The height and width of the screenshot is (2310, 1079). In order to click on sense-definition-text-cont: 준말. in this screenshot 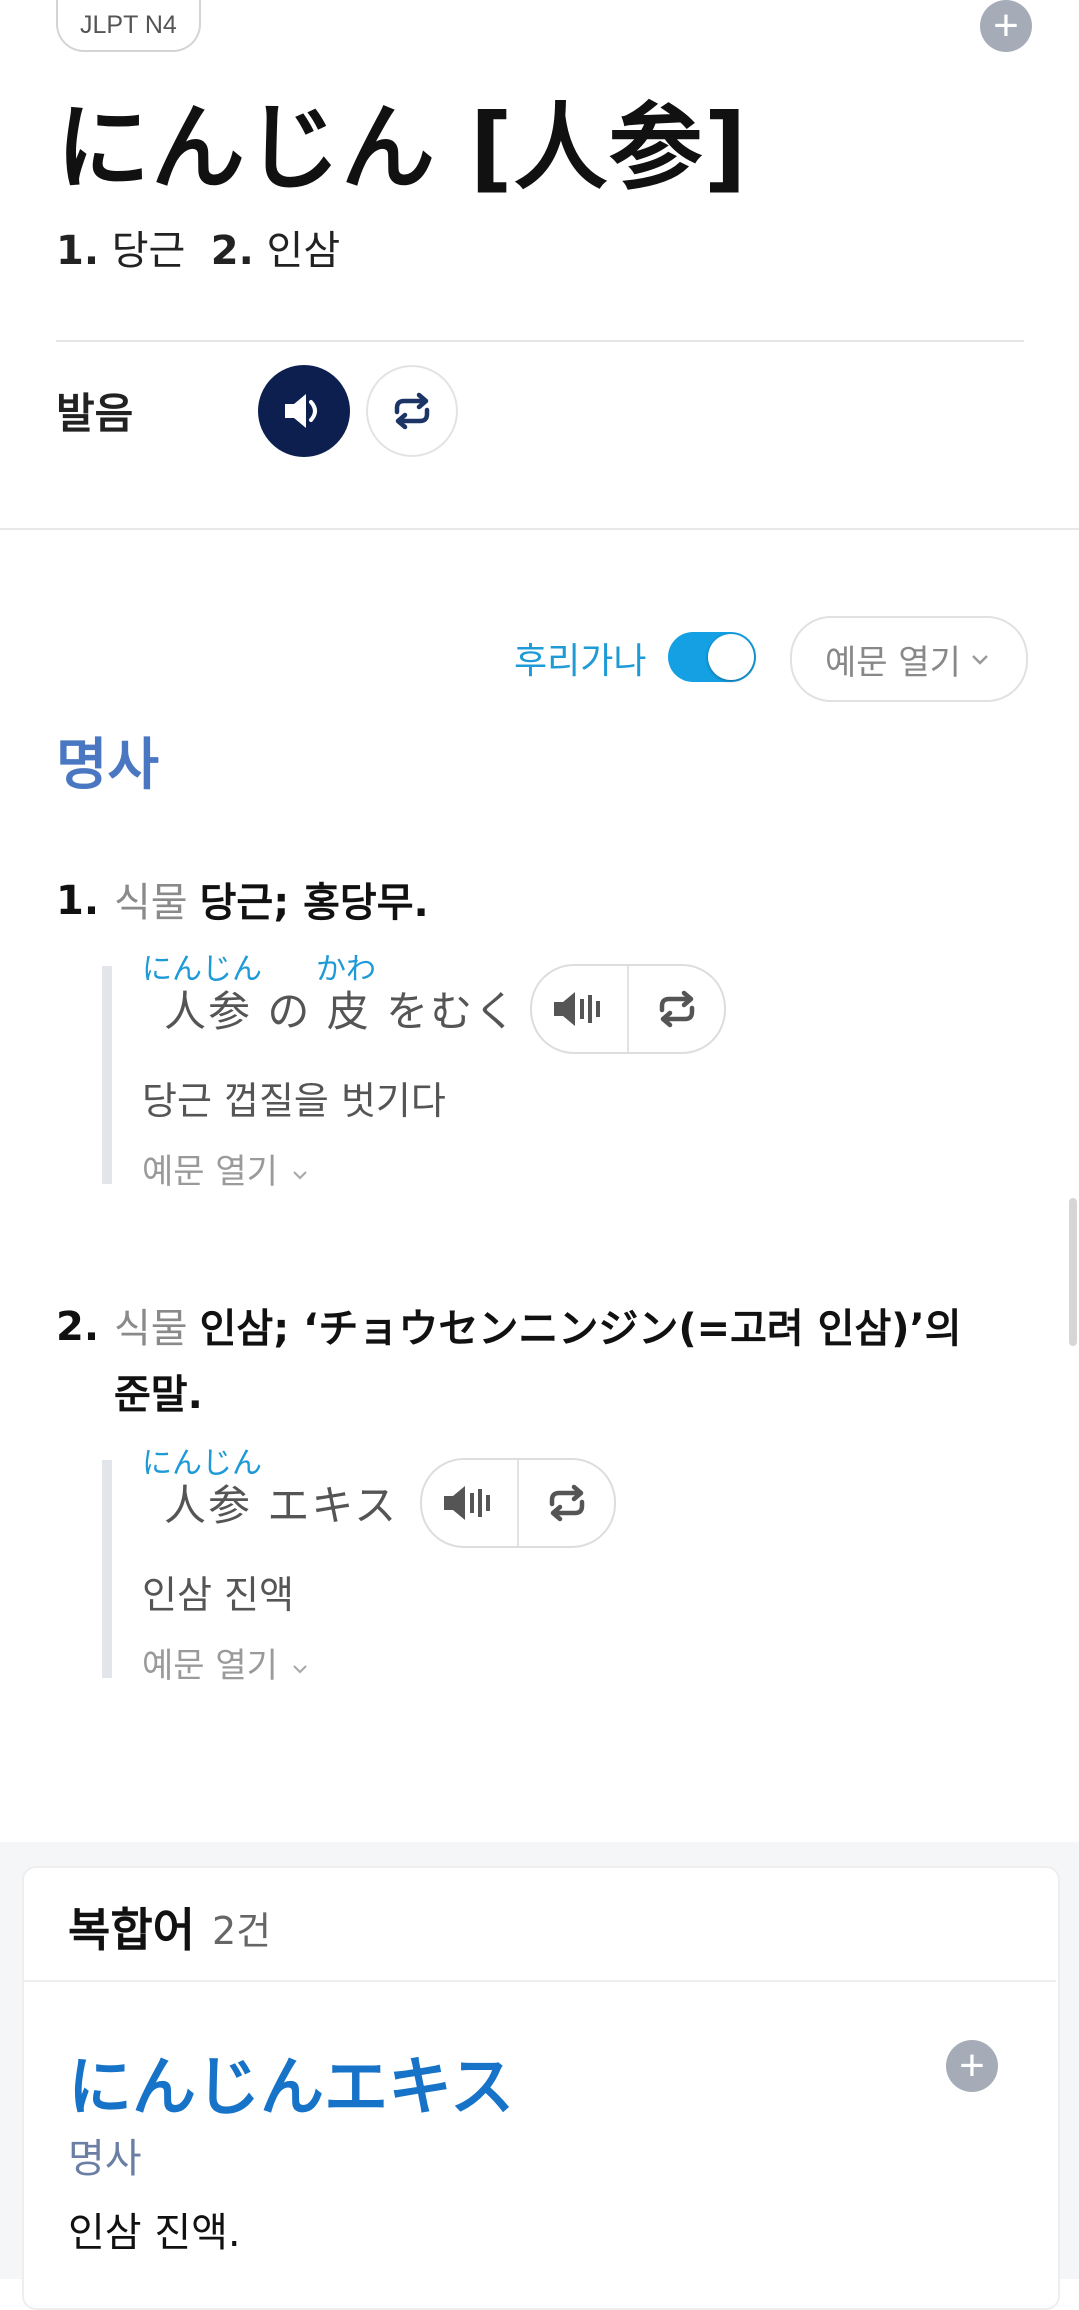, I will do `click(158, 1395)`.